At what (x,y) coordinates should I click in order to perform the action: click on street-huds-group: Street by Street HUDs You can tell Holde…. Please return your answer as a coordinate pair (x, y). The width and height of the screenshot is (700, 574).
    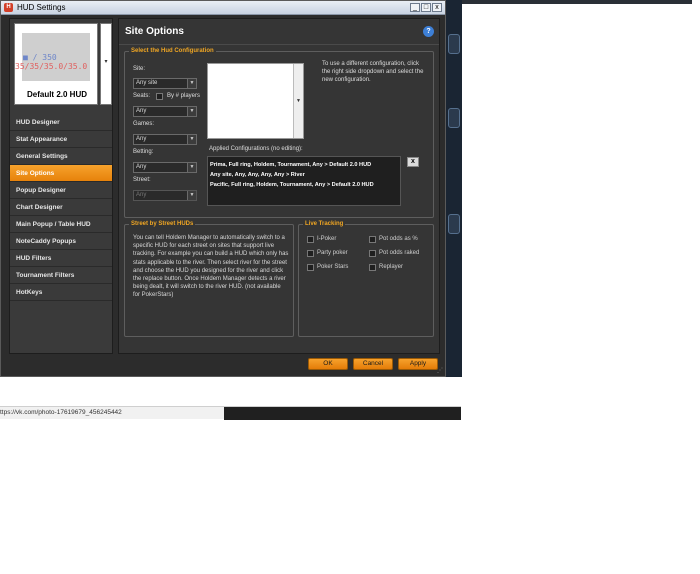
    Looking at the image, I should click on (209, 279).